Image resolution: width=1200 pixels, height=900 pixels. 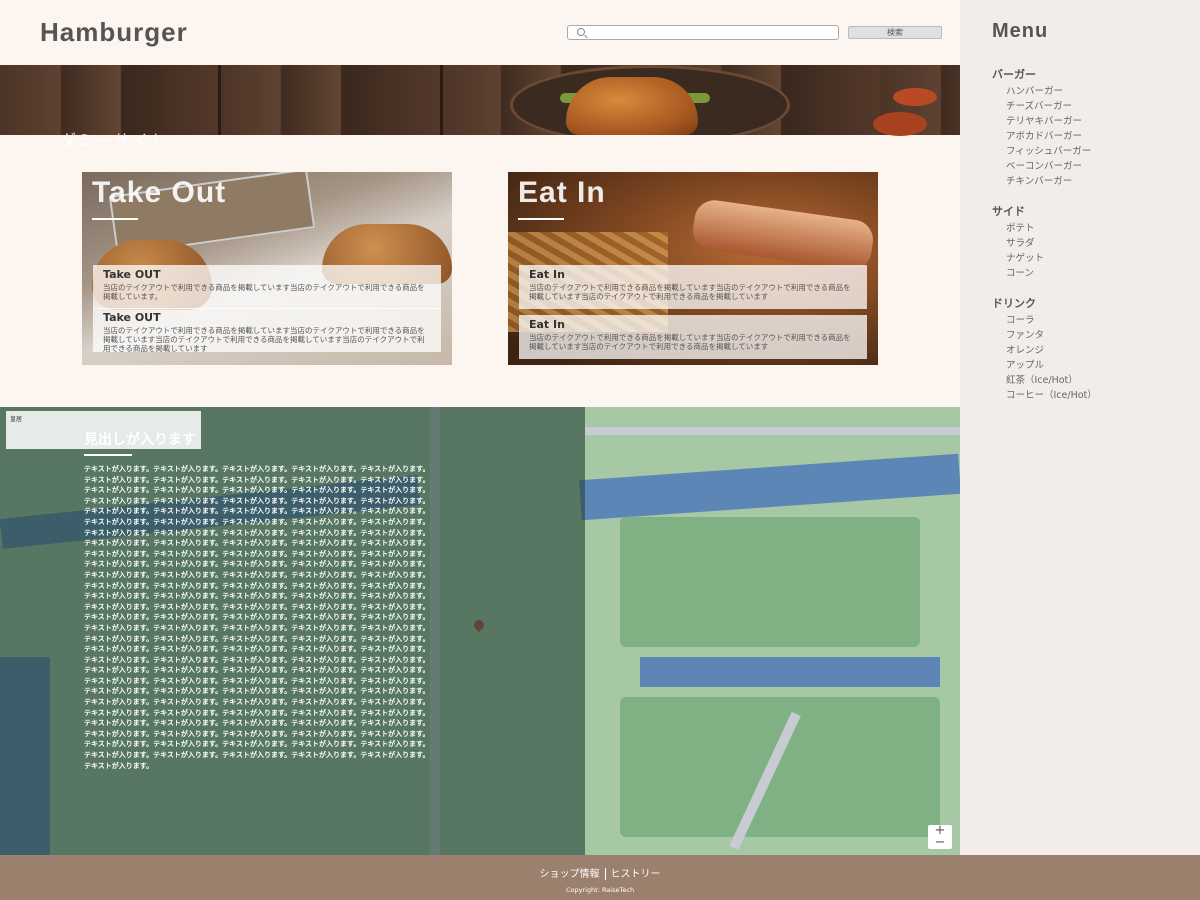 I want to click on menu-item: チーズバーガー, so click(x=1048, y=106).